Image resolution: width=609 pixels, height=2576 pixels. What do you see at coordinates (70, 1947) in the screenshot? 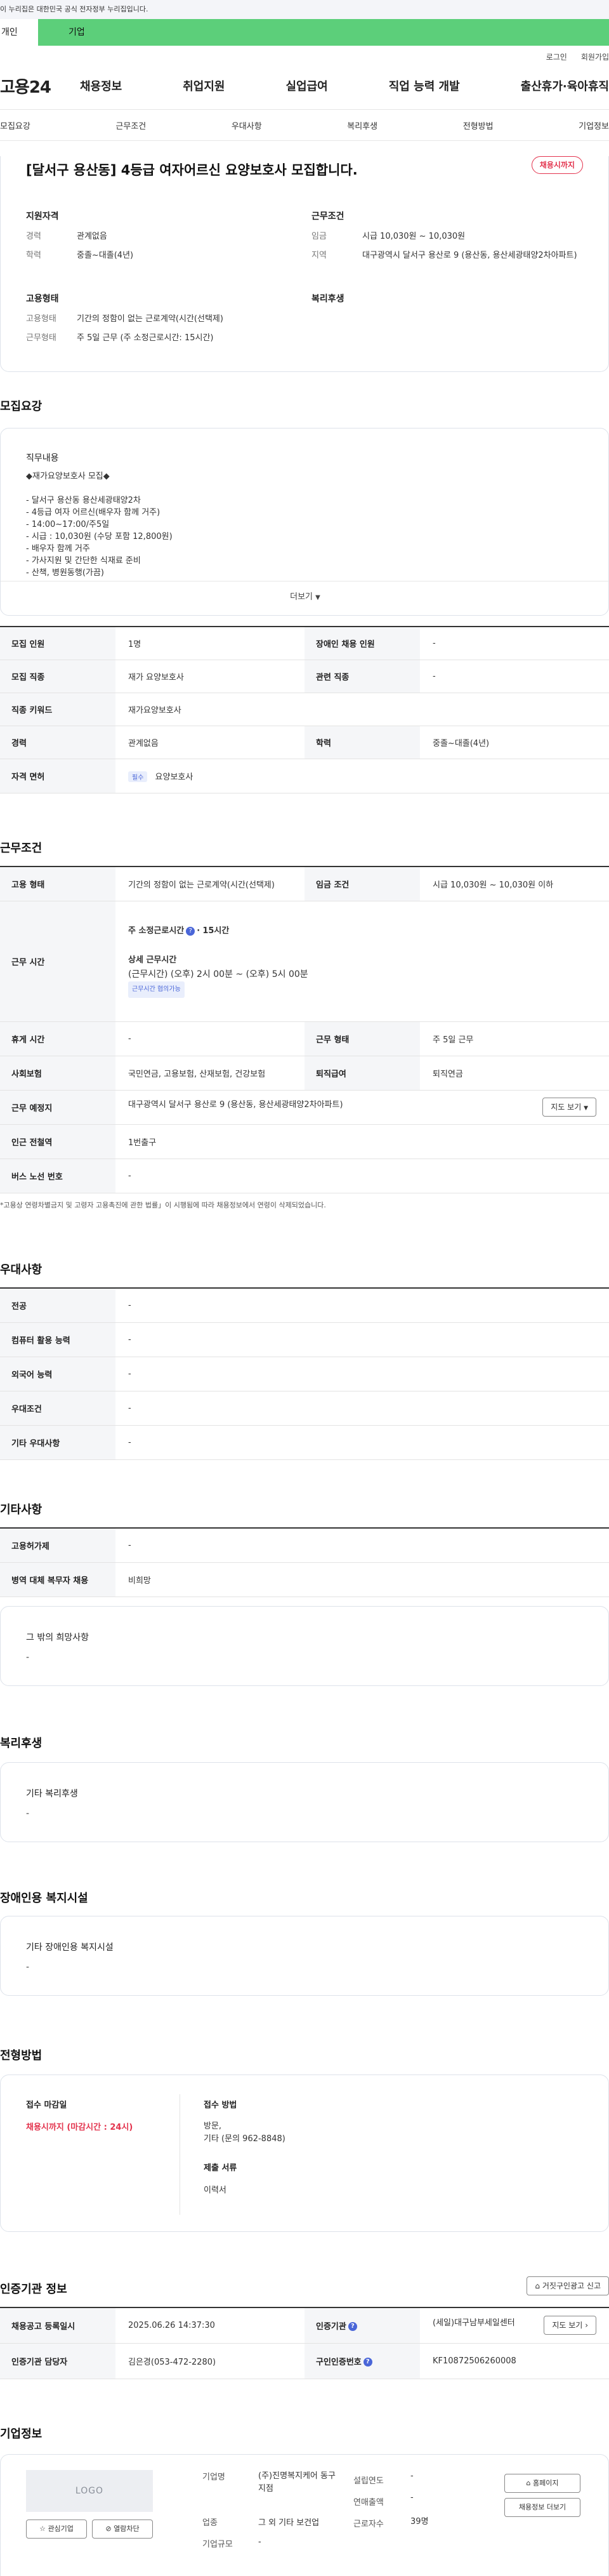
I see `disability-label: 기타 장애인용 복지시설` at bounding box center [70, 1947].